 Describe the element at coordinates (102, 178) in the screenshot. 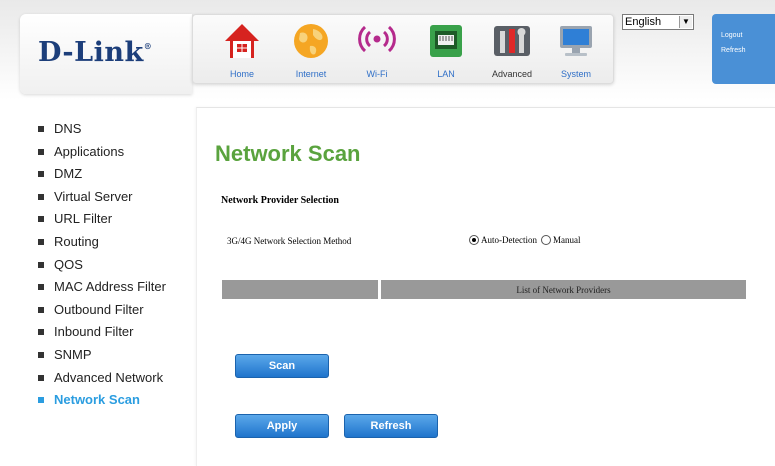

I see `sidebar-item-dmz: DMZ` at that location.